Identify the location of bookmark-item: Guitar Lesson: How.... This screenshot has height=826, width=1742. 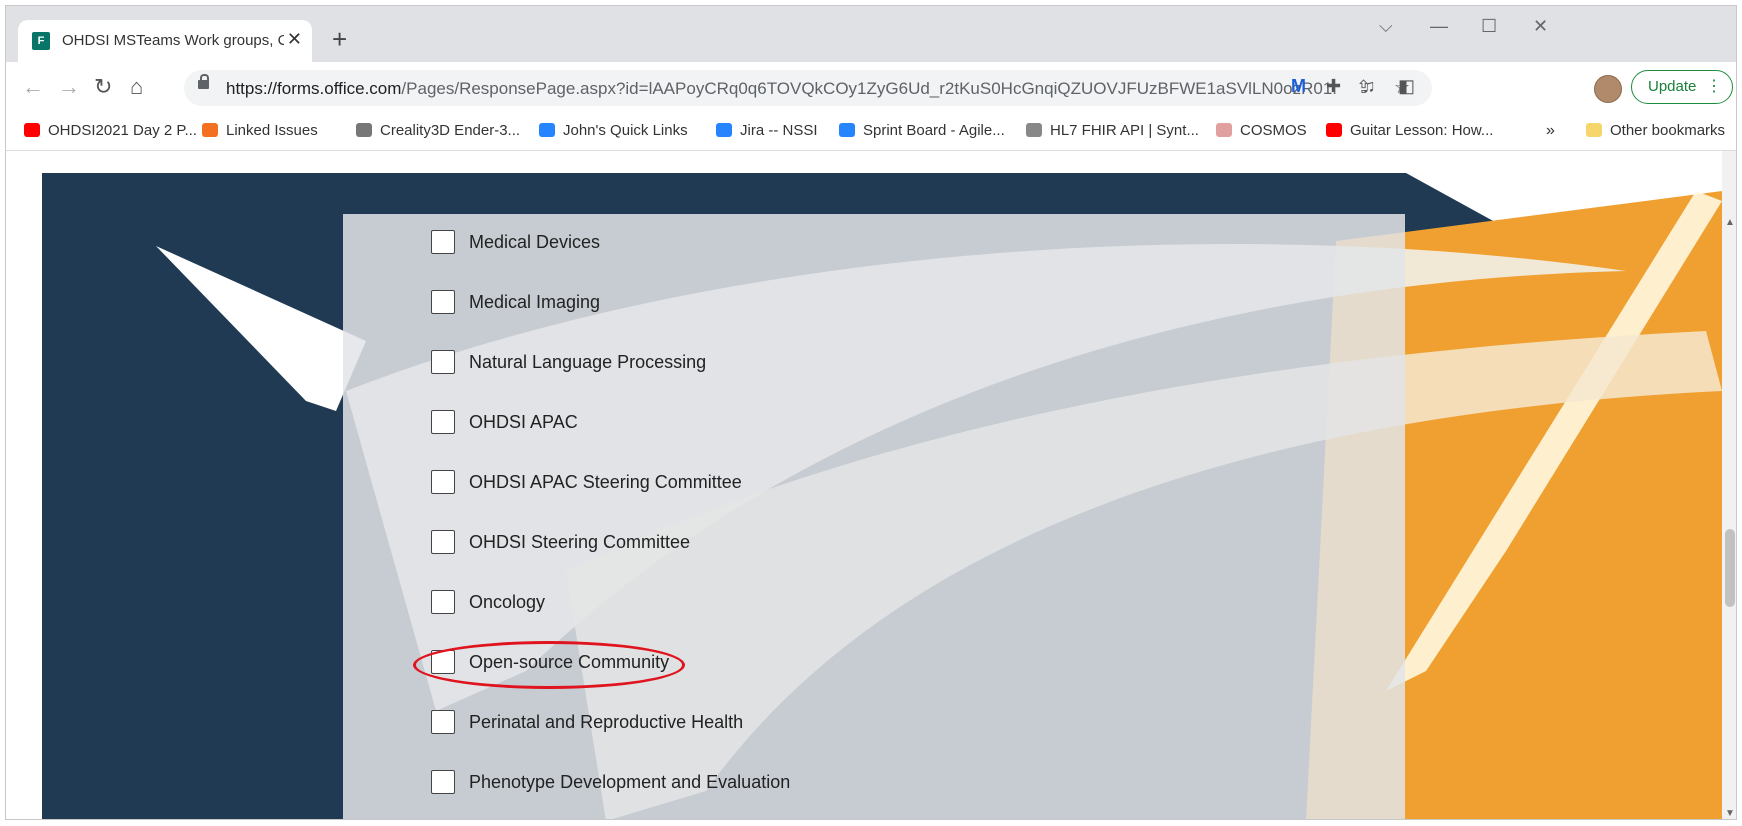
(1409, 130).